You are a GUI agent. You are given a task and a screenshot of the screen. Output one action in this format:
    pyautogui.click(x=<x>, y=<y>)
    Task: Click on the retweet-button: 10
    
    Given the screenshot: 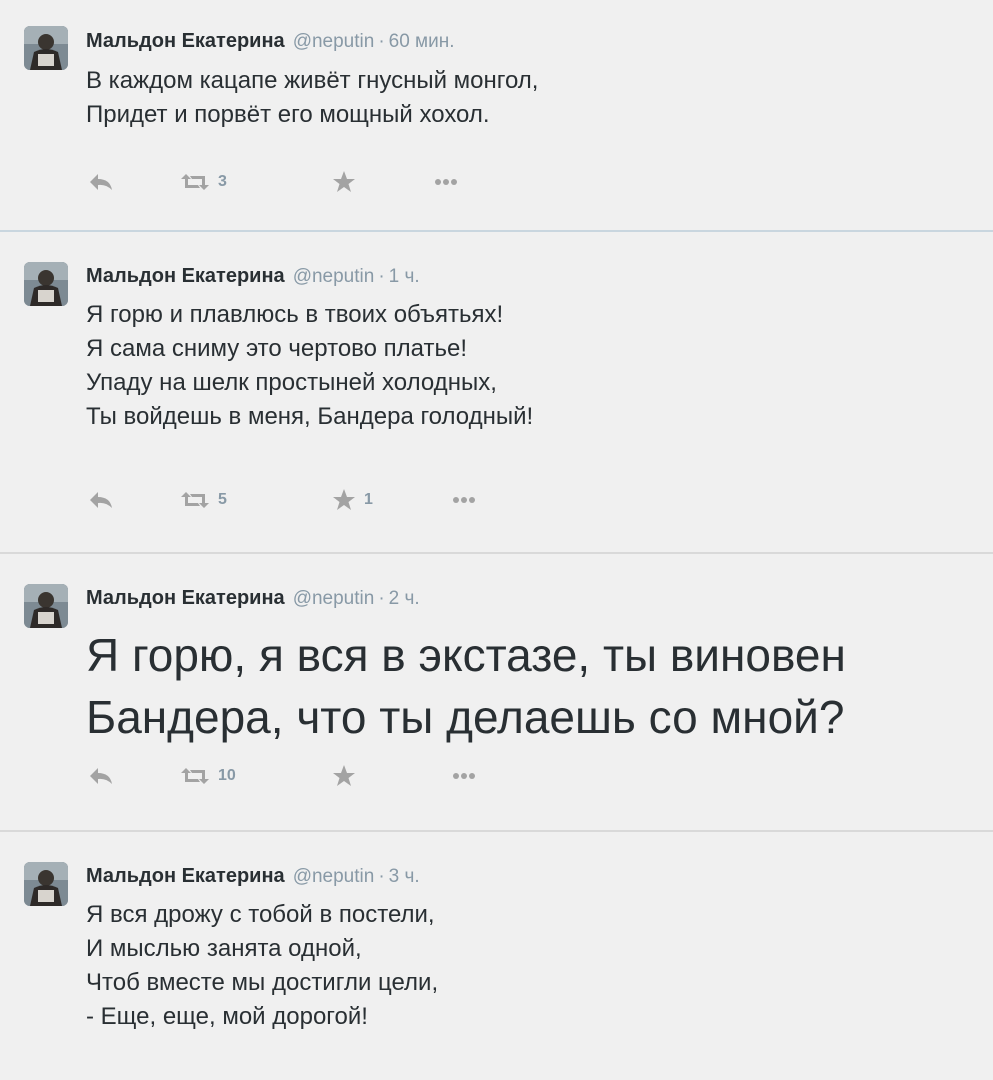 What is the action you would take?
    pyautogui.click(x=208, y=776)
    